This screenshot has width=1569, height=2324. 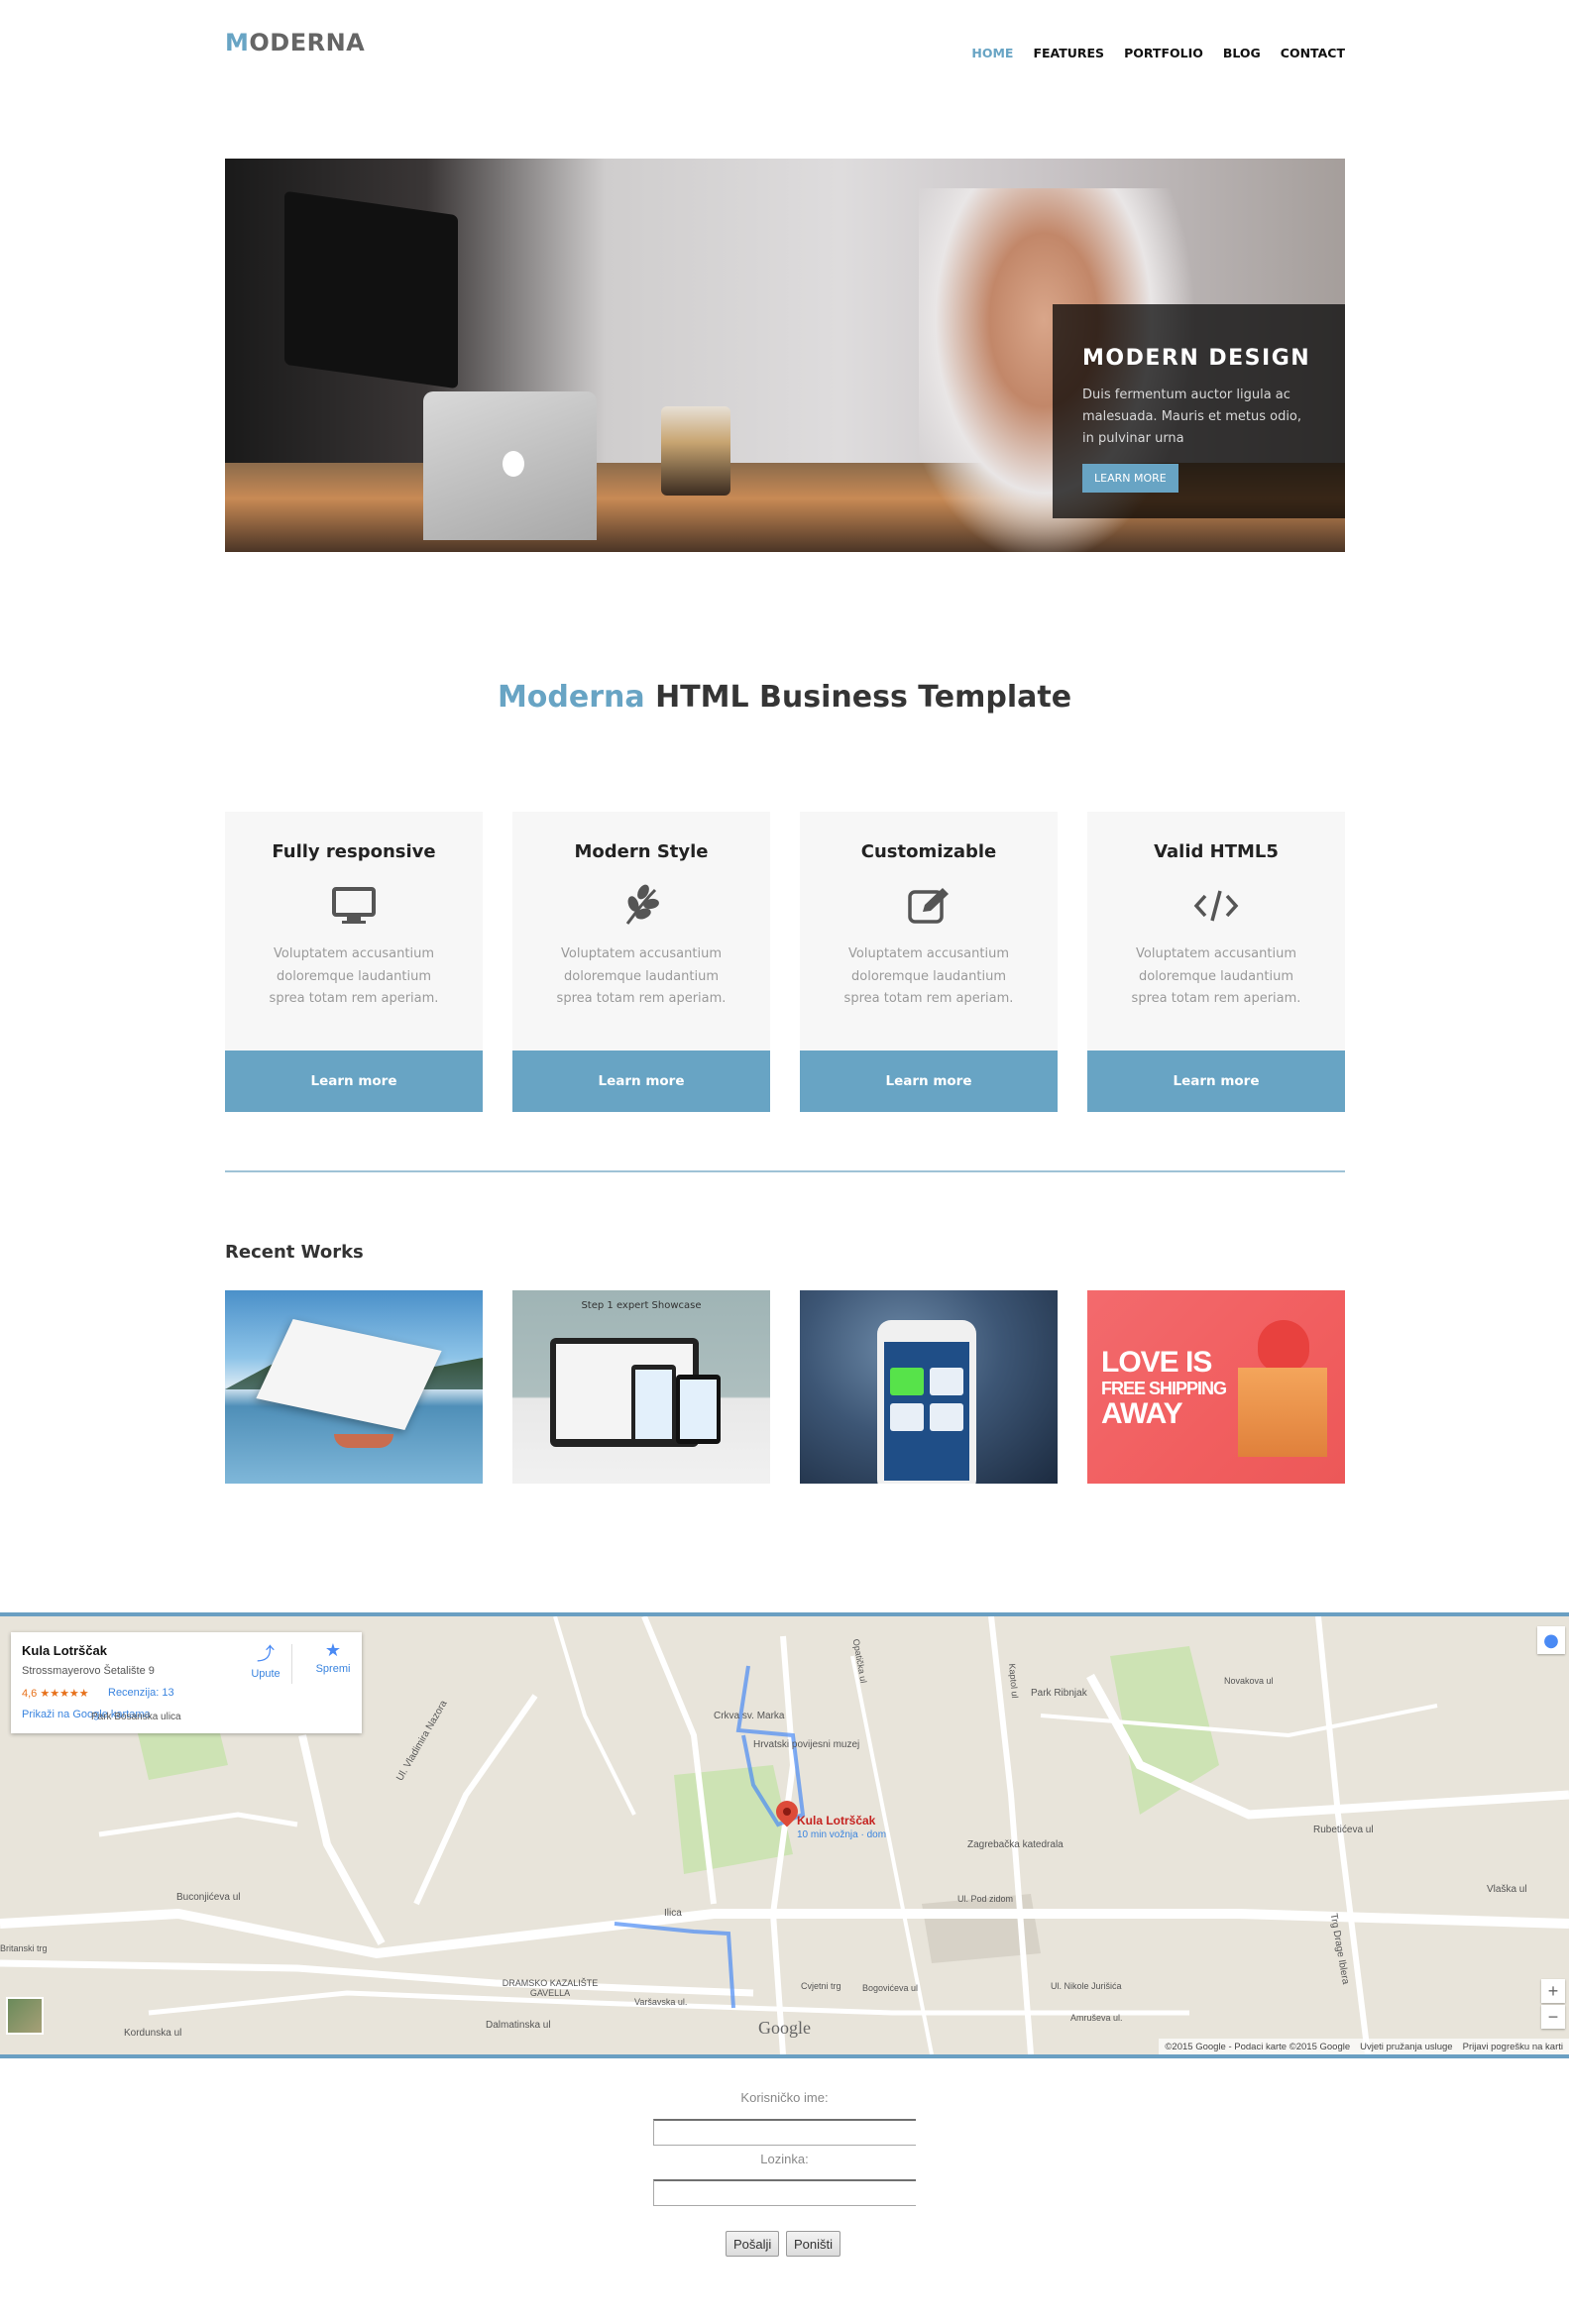 What do you see at coordinates (136, 1717) in the screenshot?
I see `map-label: Park Bosanska ulica` at bounding box center [136, 1717].